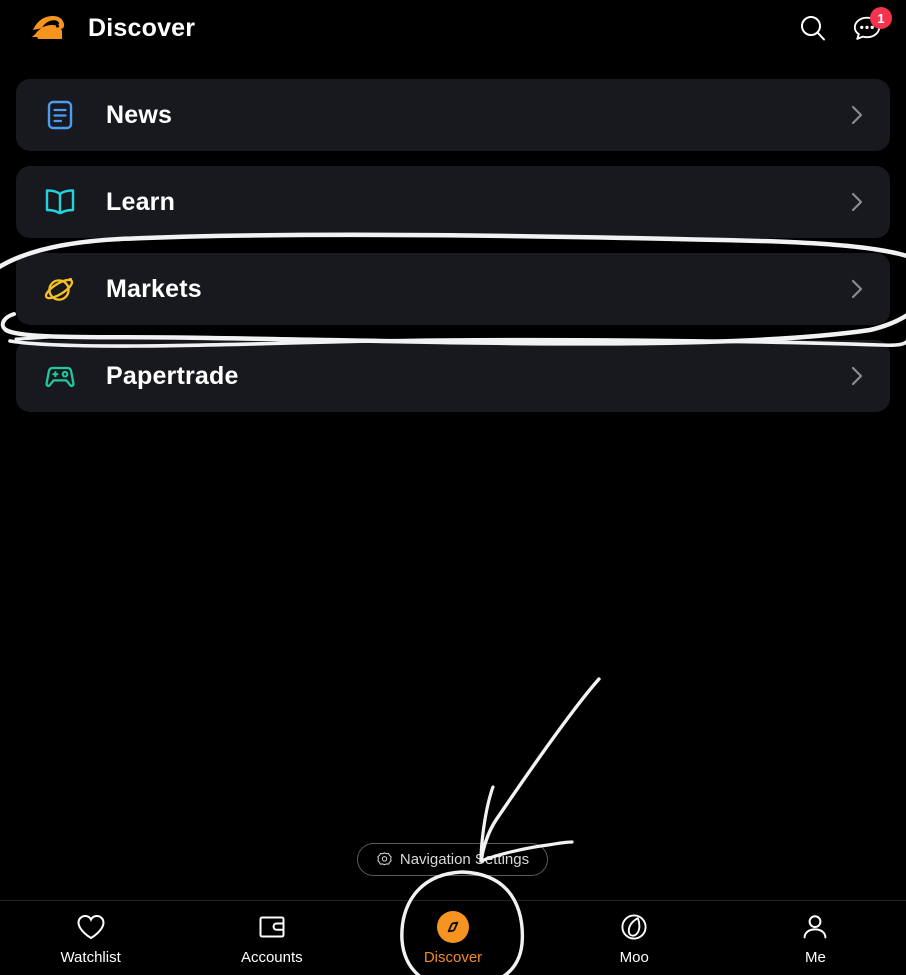  I want to click on planet-ring-icon, so click(60, 289).